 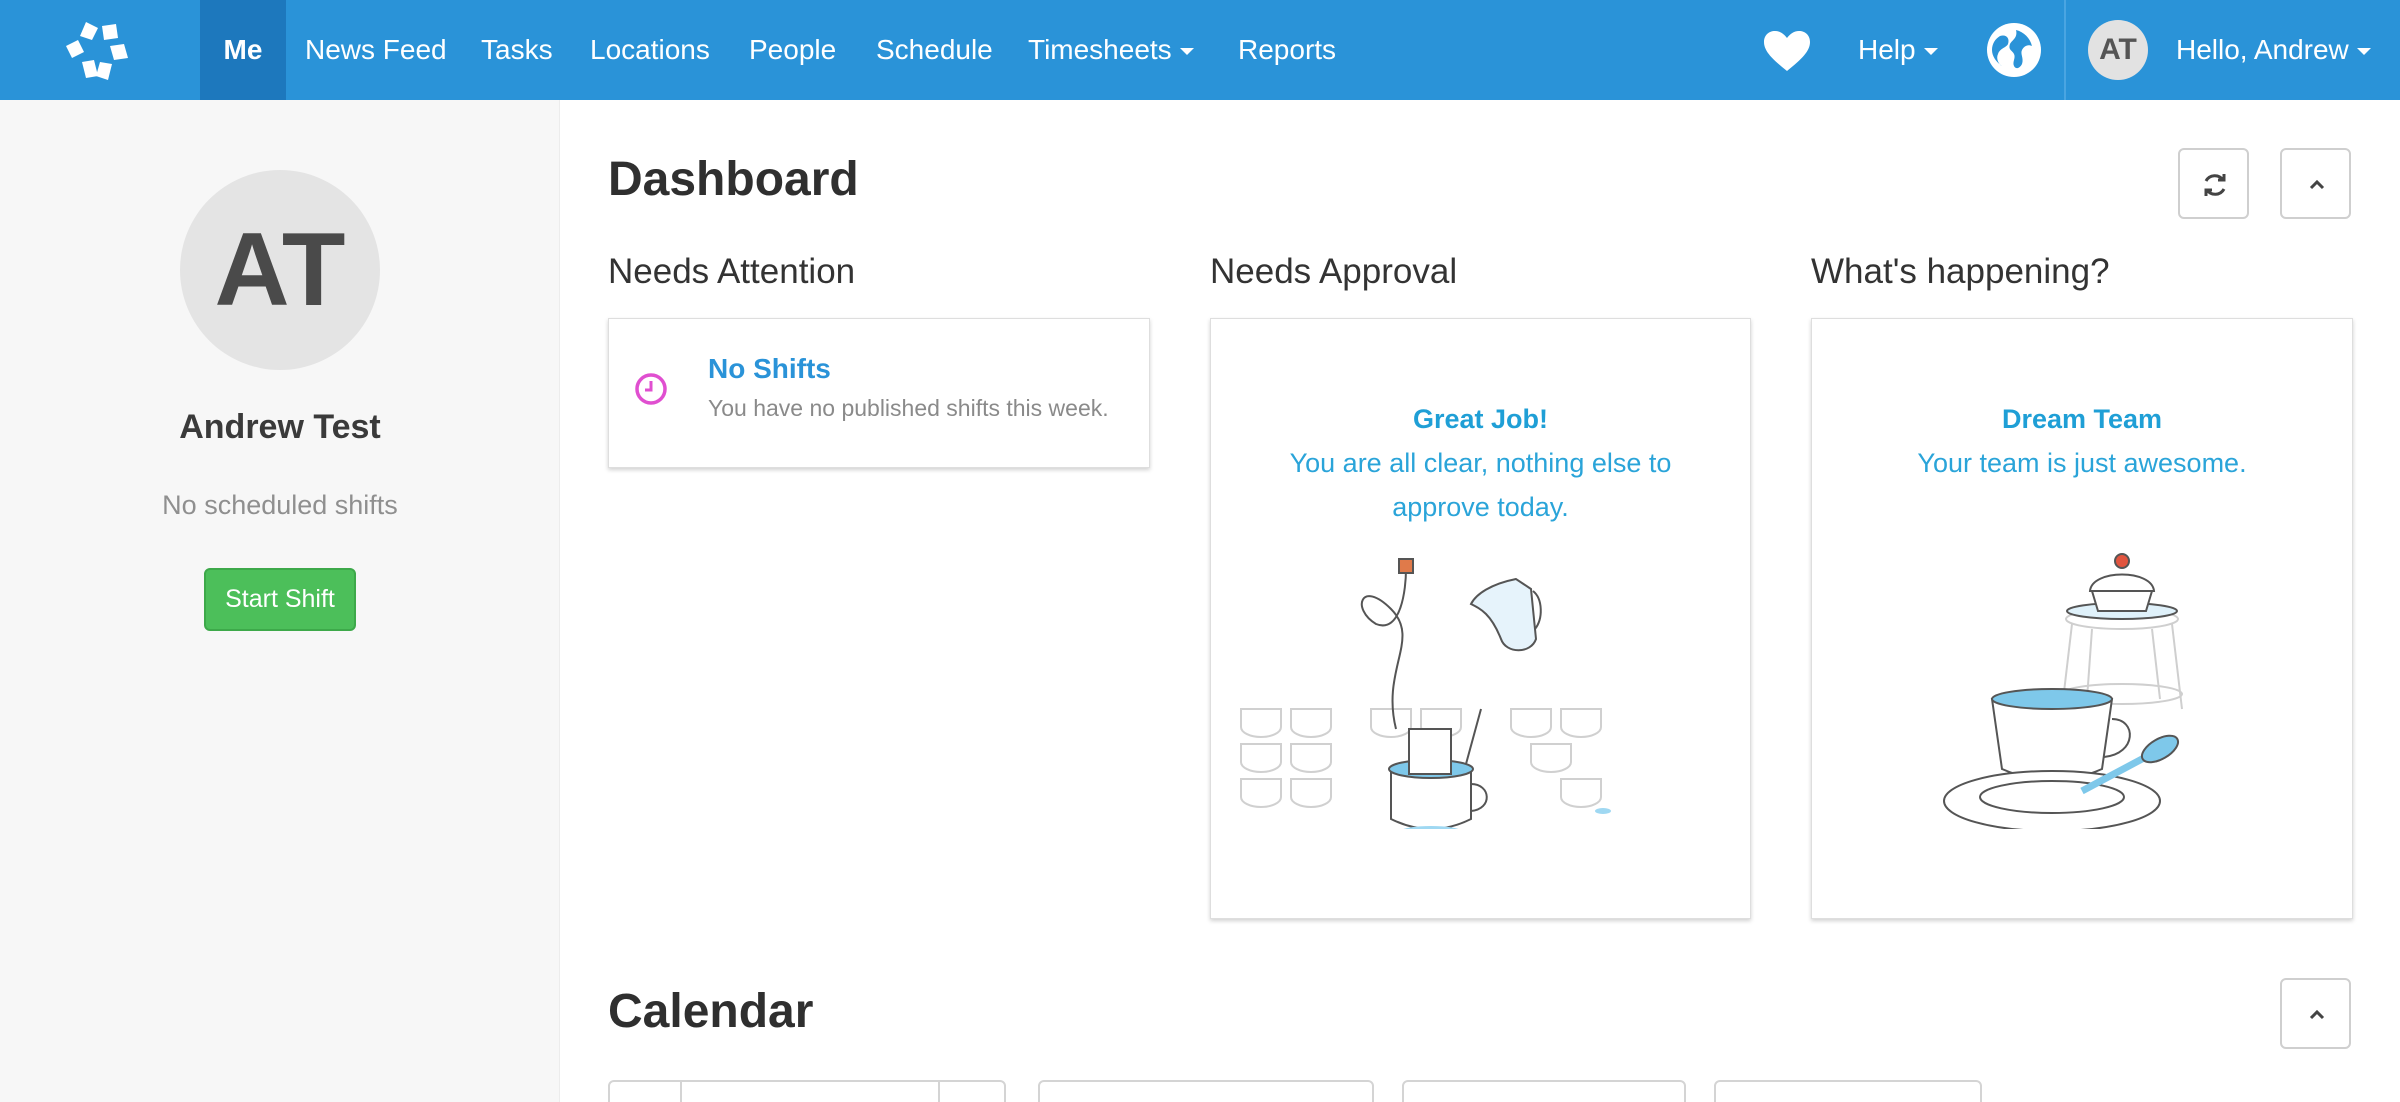 I want to click on approval-card-line1: You are all clear, nothing else to, so click(x=1480, y=463).